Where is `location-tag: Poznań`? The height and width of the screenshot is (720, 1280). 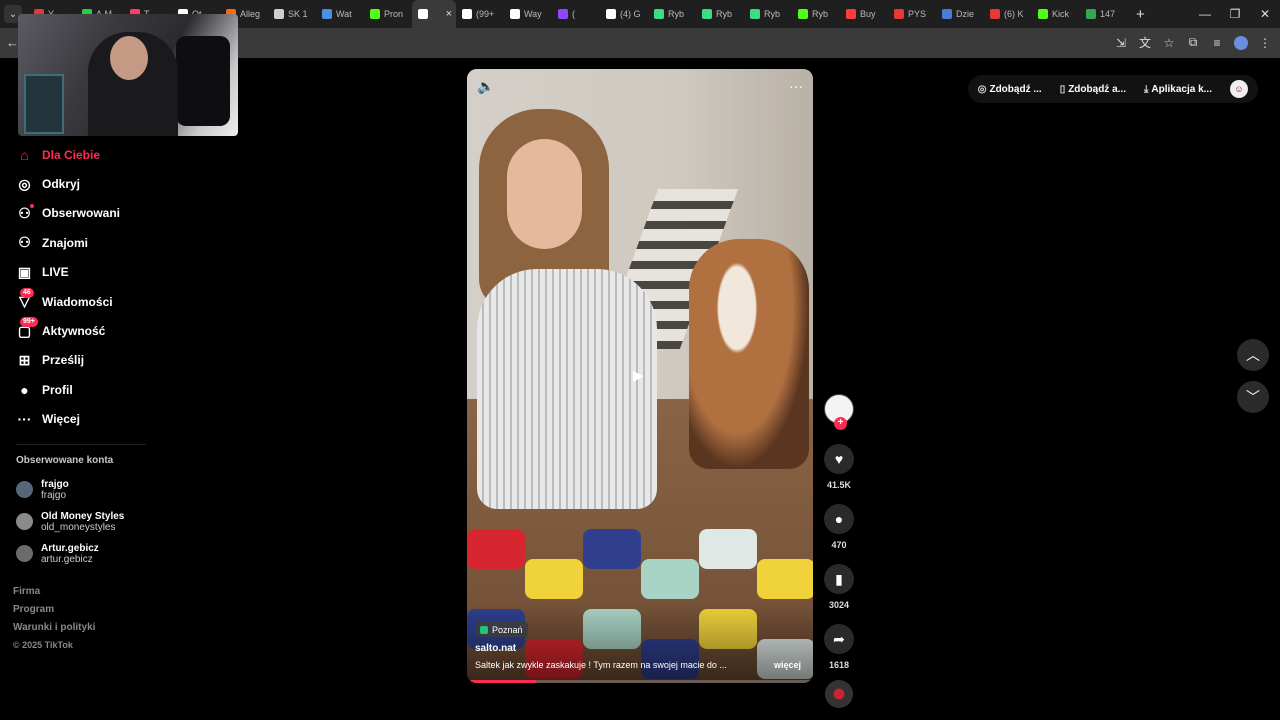
location-tag: Poznań is located at coordinates (501, 629).